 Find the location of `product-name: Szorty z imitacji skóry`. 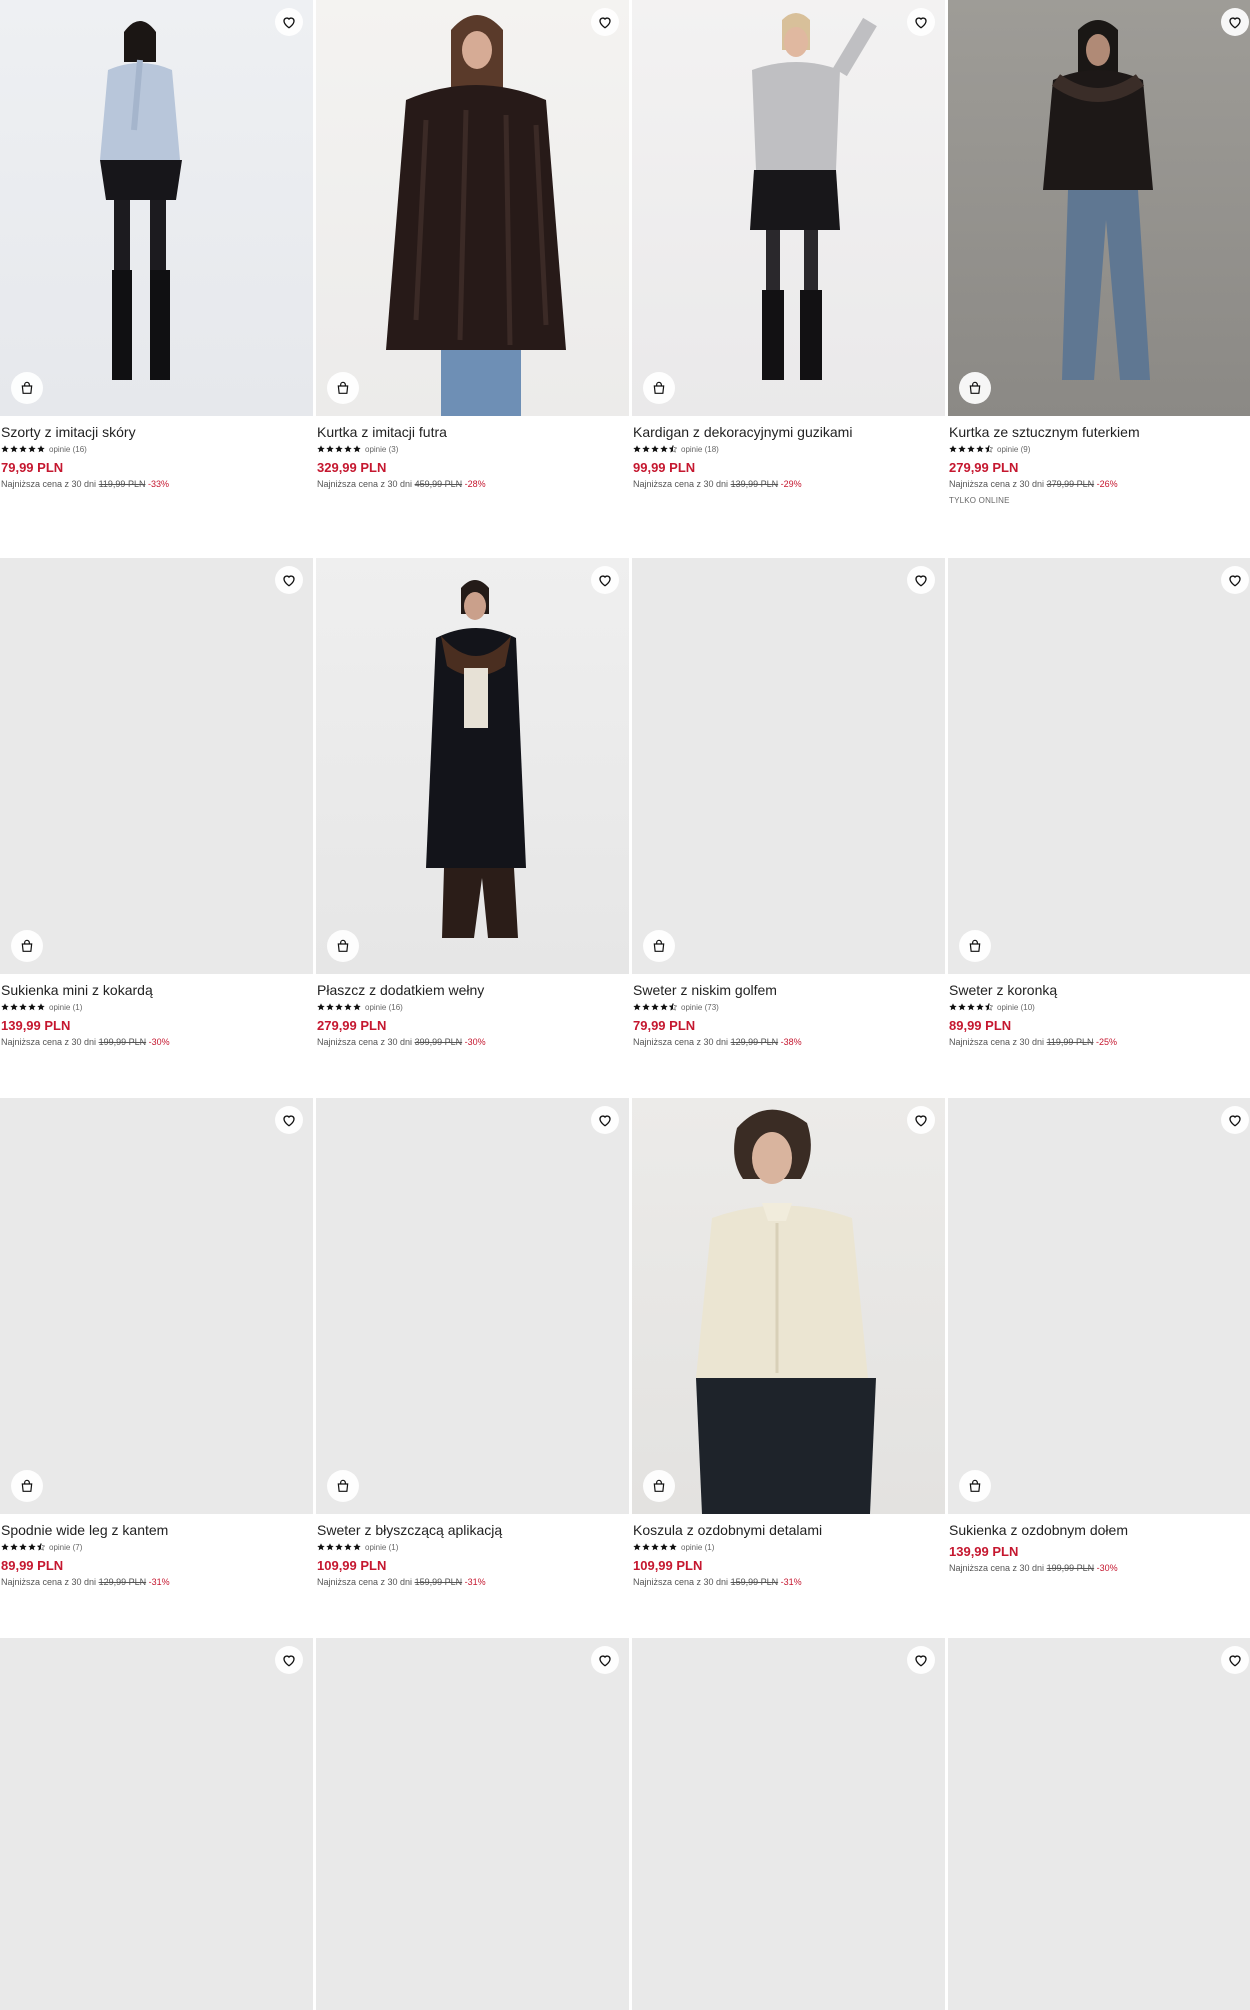

product-name: Szorty z imitacji skóry is located at coordinates (156, 432).